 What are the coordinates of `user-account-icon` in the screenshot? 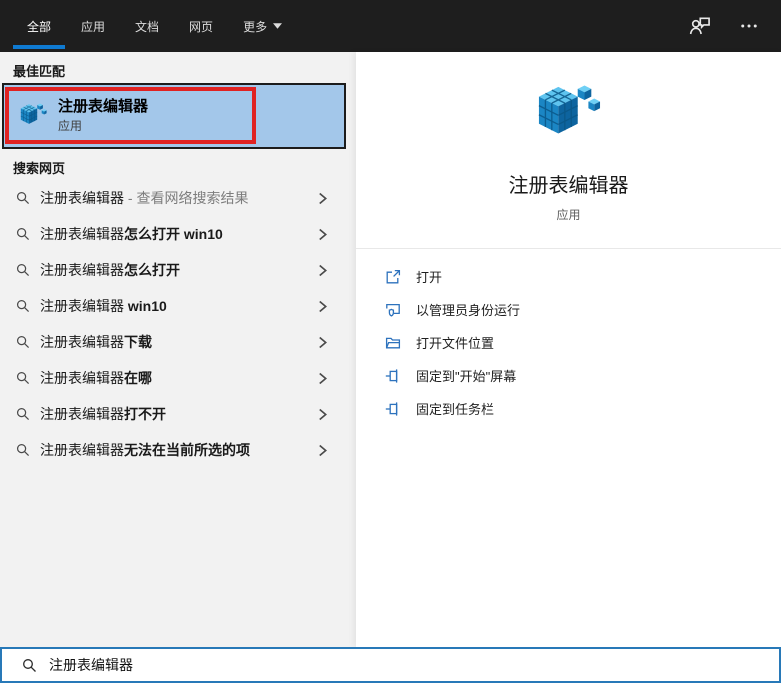 It's located at (700, 26).